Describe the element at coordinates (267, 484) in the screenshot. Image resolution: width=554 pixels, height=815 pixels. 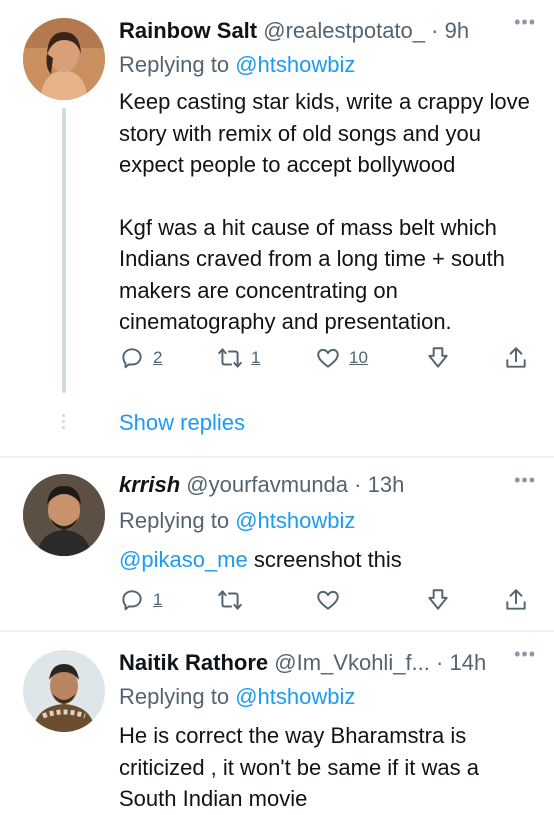
I see `handle: @yourfavmunda` at that location.